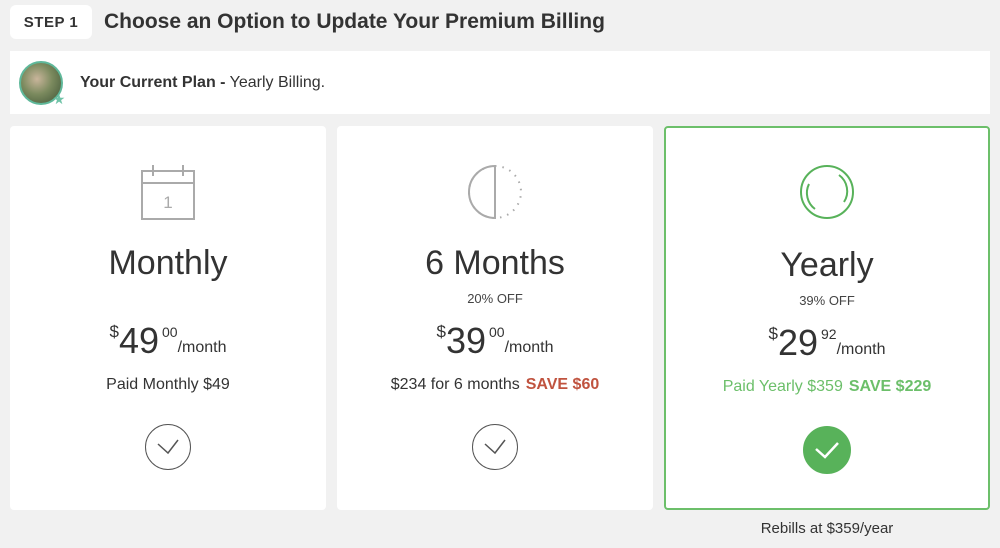 The image size is (1000, 548). Describe the element at coordinates (827, 192) in the screenshot. I see `full-circle-icon` at that location.